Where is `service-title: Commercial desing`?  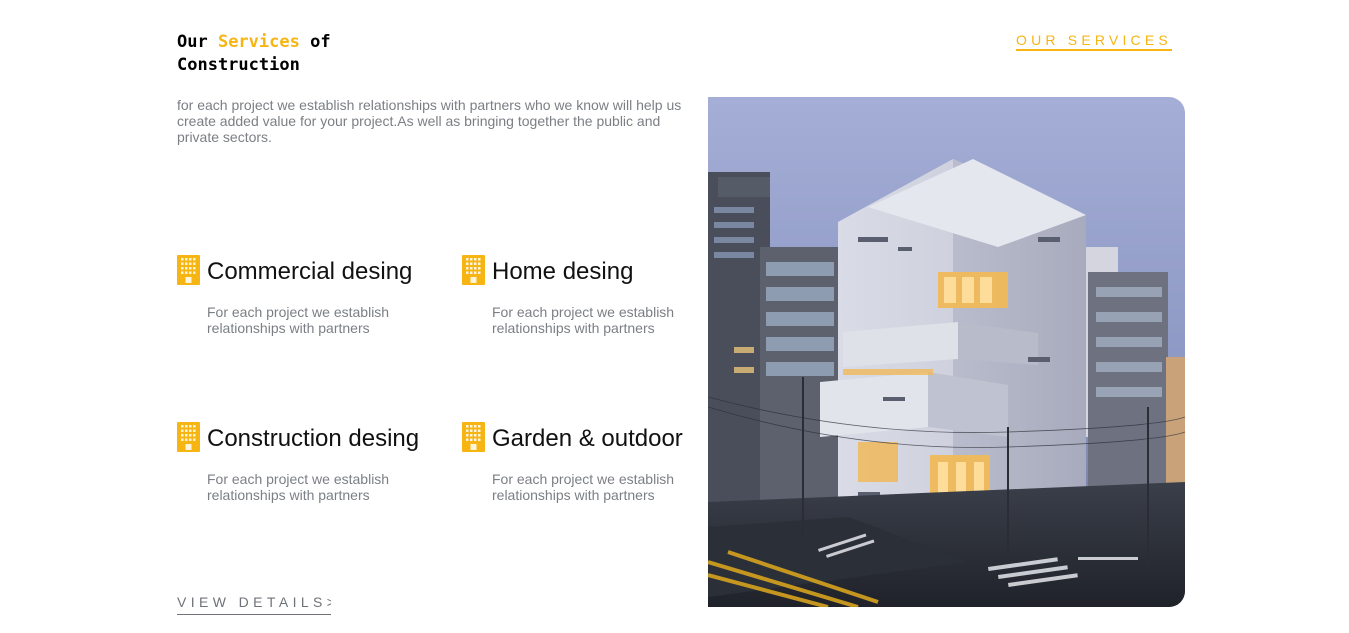
service-title: Commercial desing is located at coordinates (310, 271).